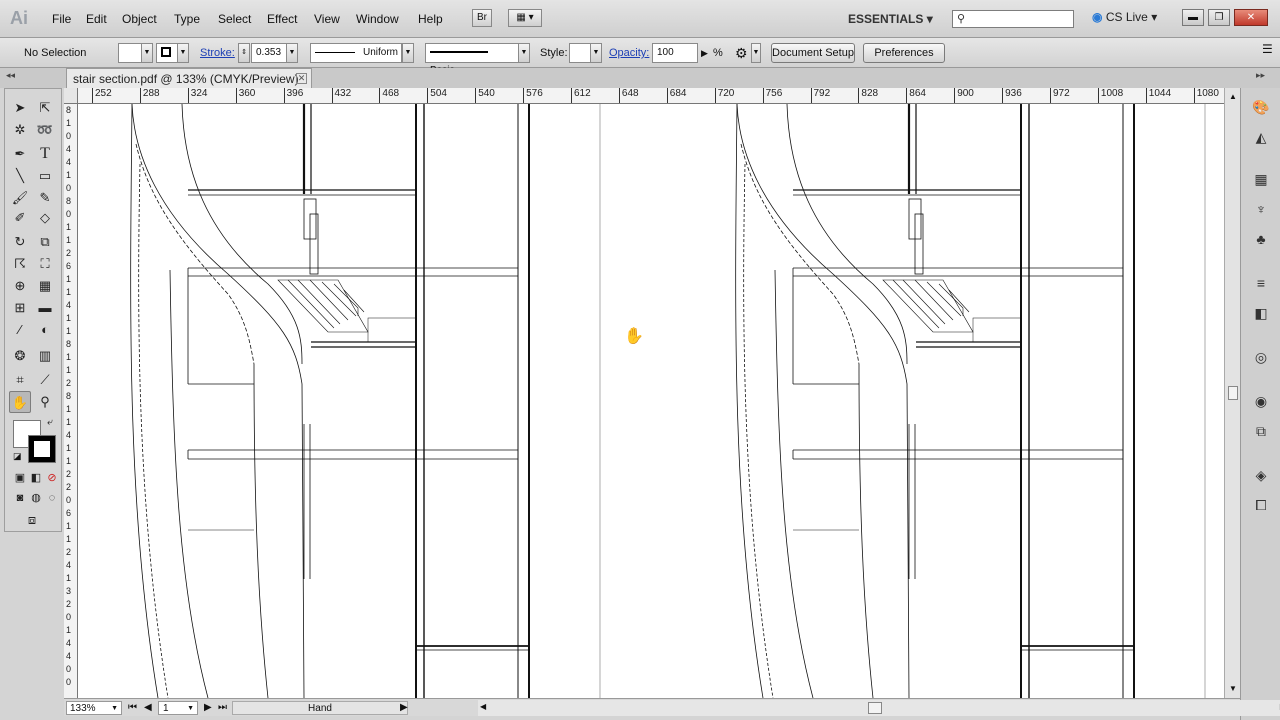 This screenshot has width=1280, height=720. Describe the element at coordinates (20, 154) in the screenshot. I see `pen-tool-icon: ✒` at that location.